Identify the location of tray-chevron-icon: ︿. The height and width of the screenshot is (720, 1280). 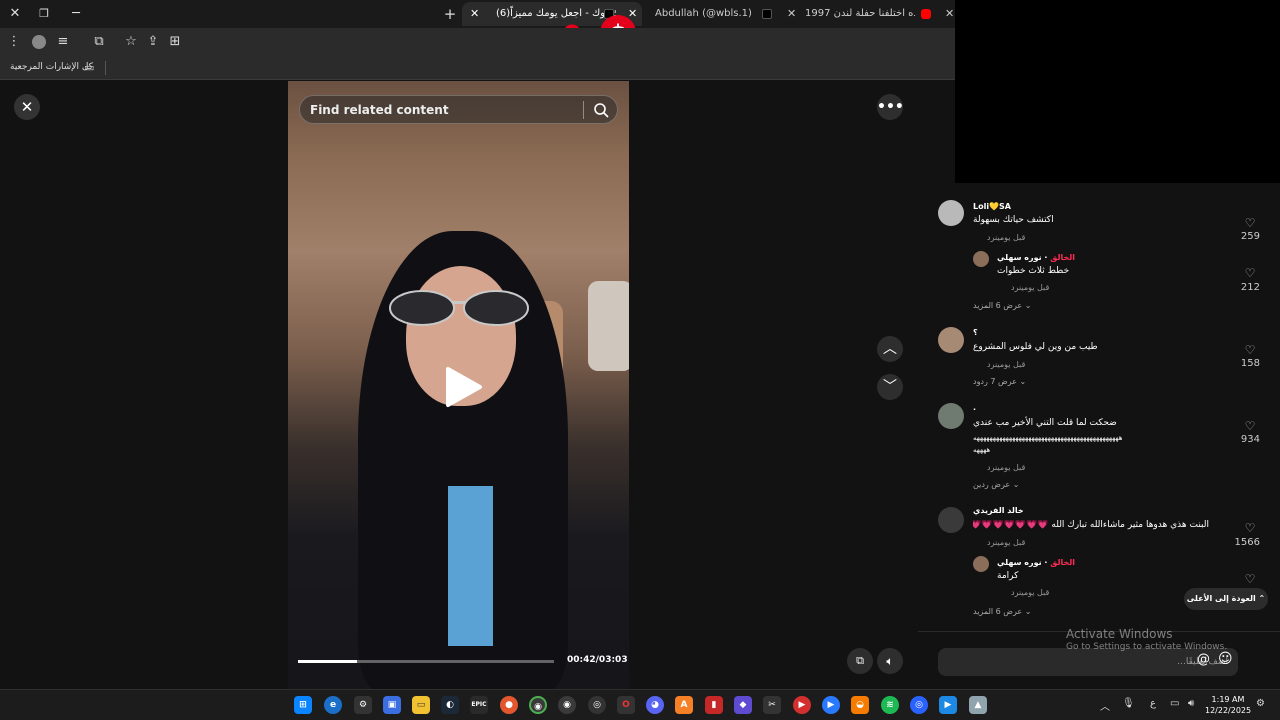
(1105, 705).